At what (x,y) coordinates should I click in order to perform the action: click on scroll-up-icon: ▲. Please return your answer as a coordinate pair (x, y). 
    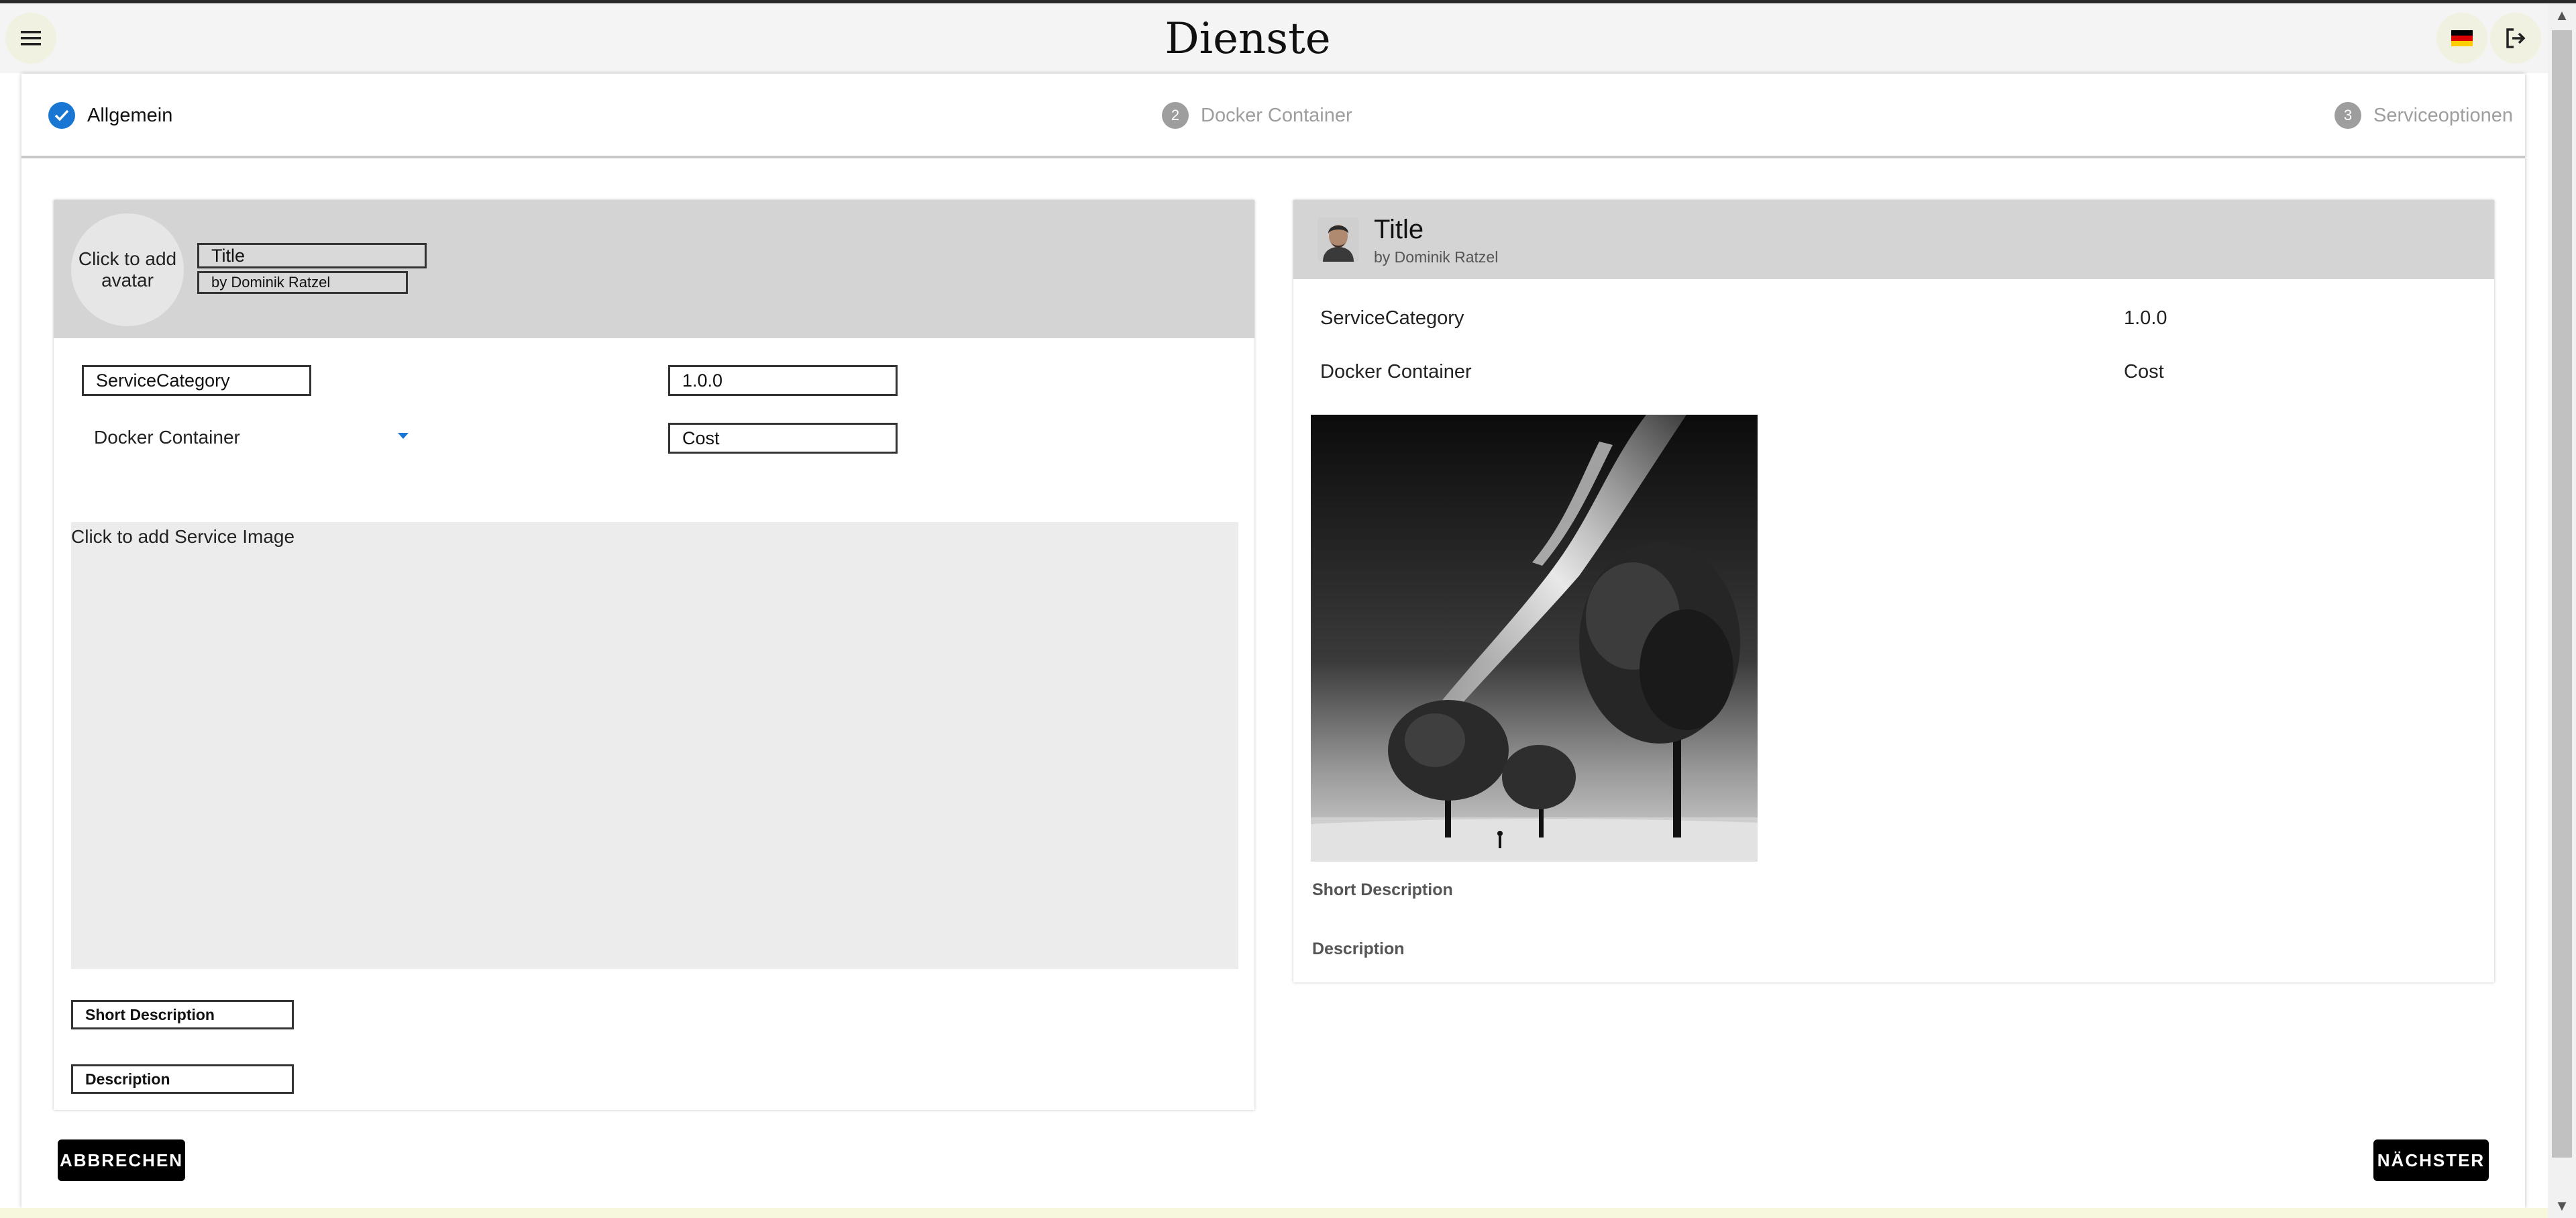
    Looking at the image, I should click on (2562, 16).